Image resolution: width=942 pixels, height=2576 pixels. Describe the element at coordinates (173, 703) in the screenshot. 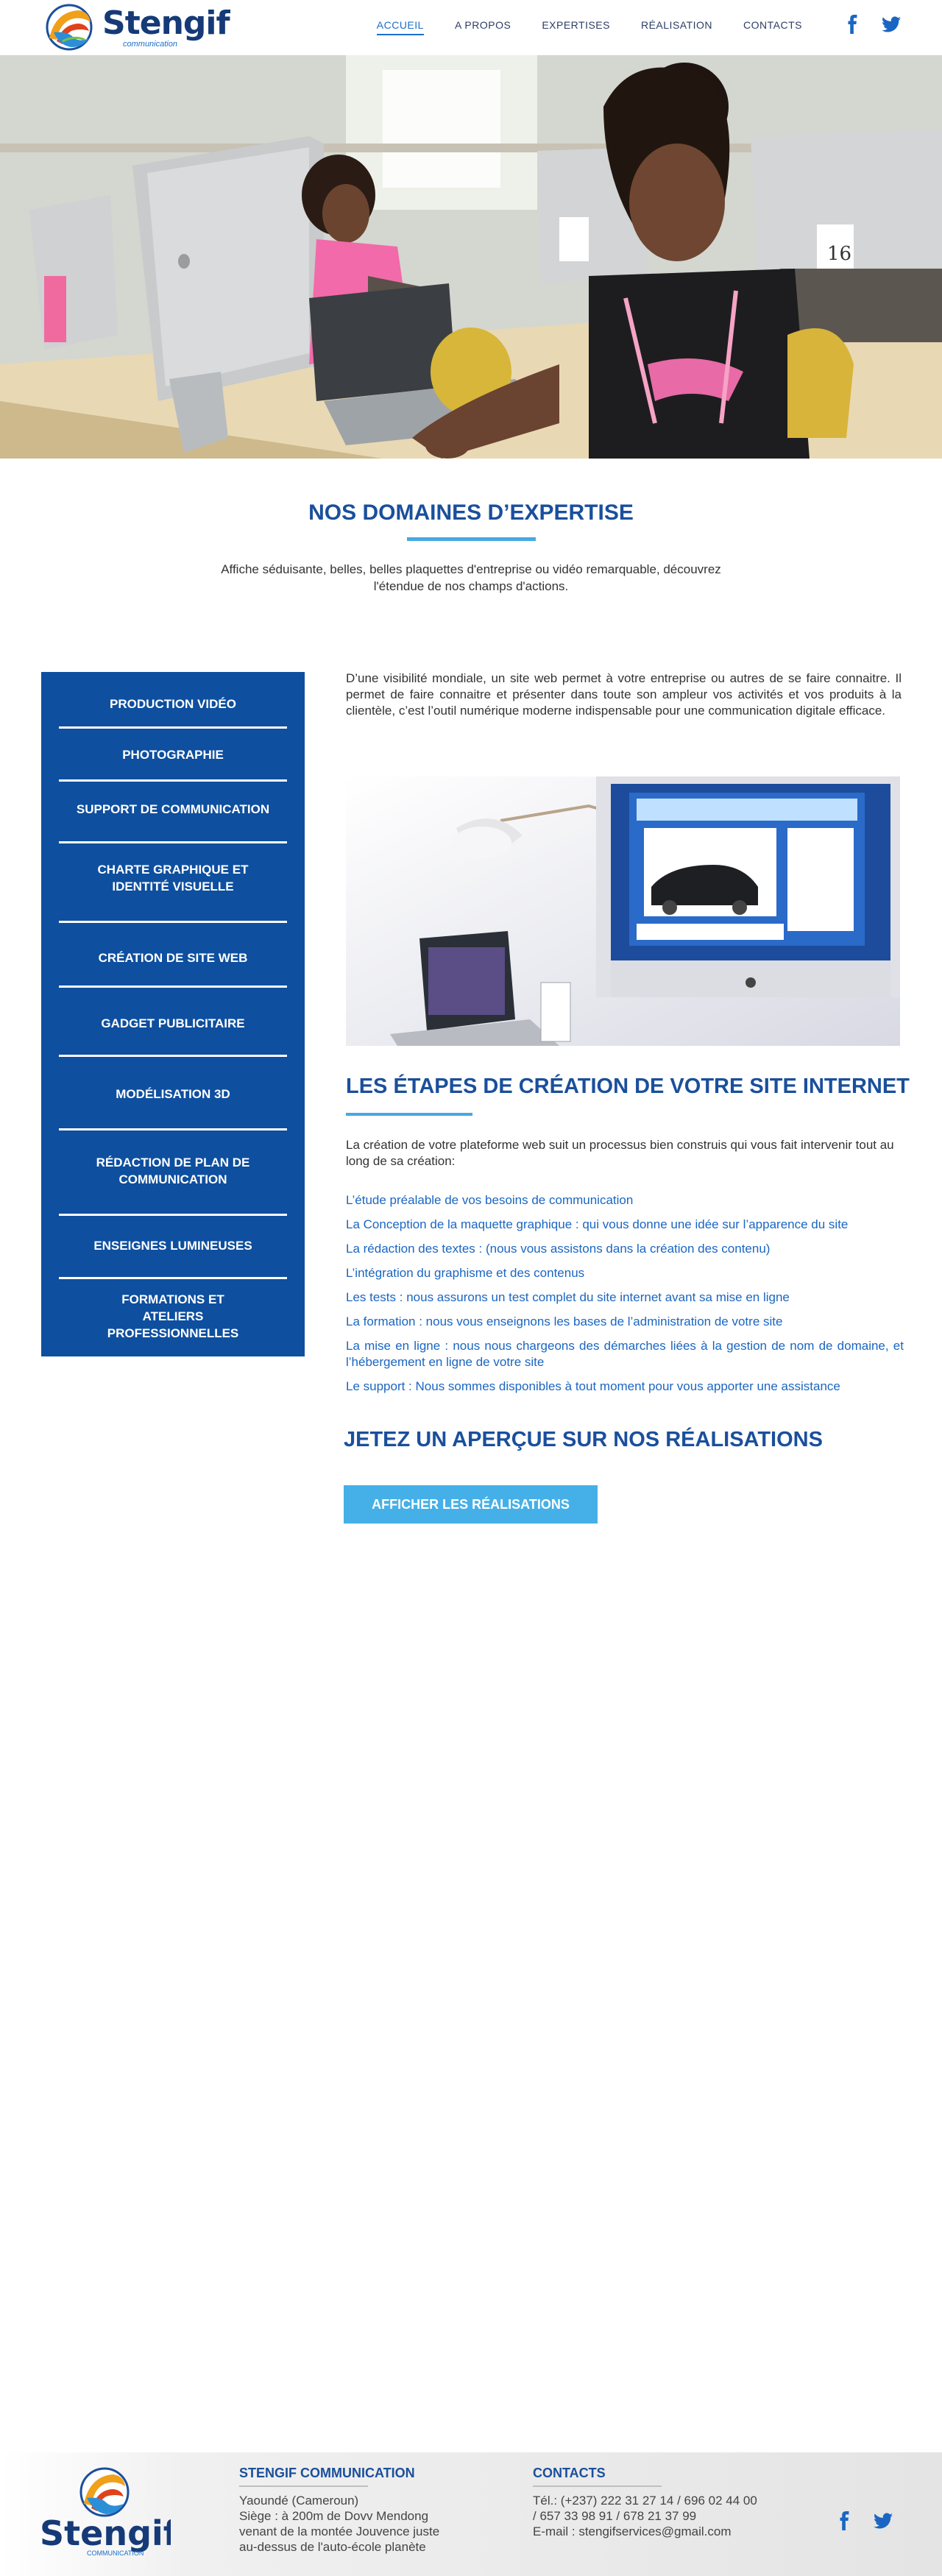

I see `sidebar-item-production-video: PRODUCTION VIDÉO` at that location.